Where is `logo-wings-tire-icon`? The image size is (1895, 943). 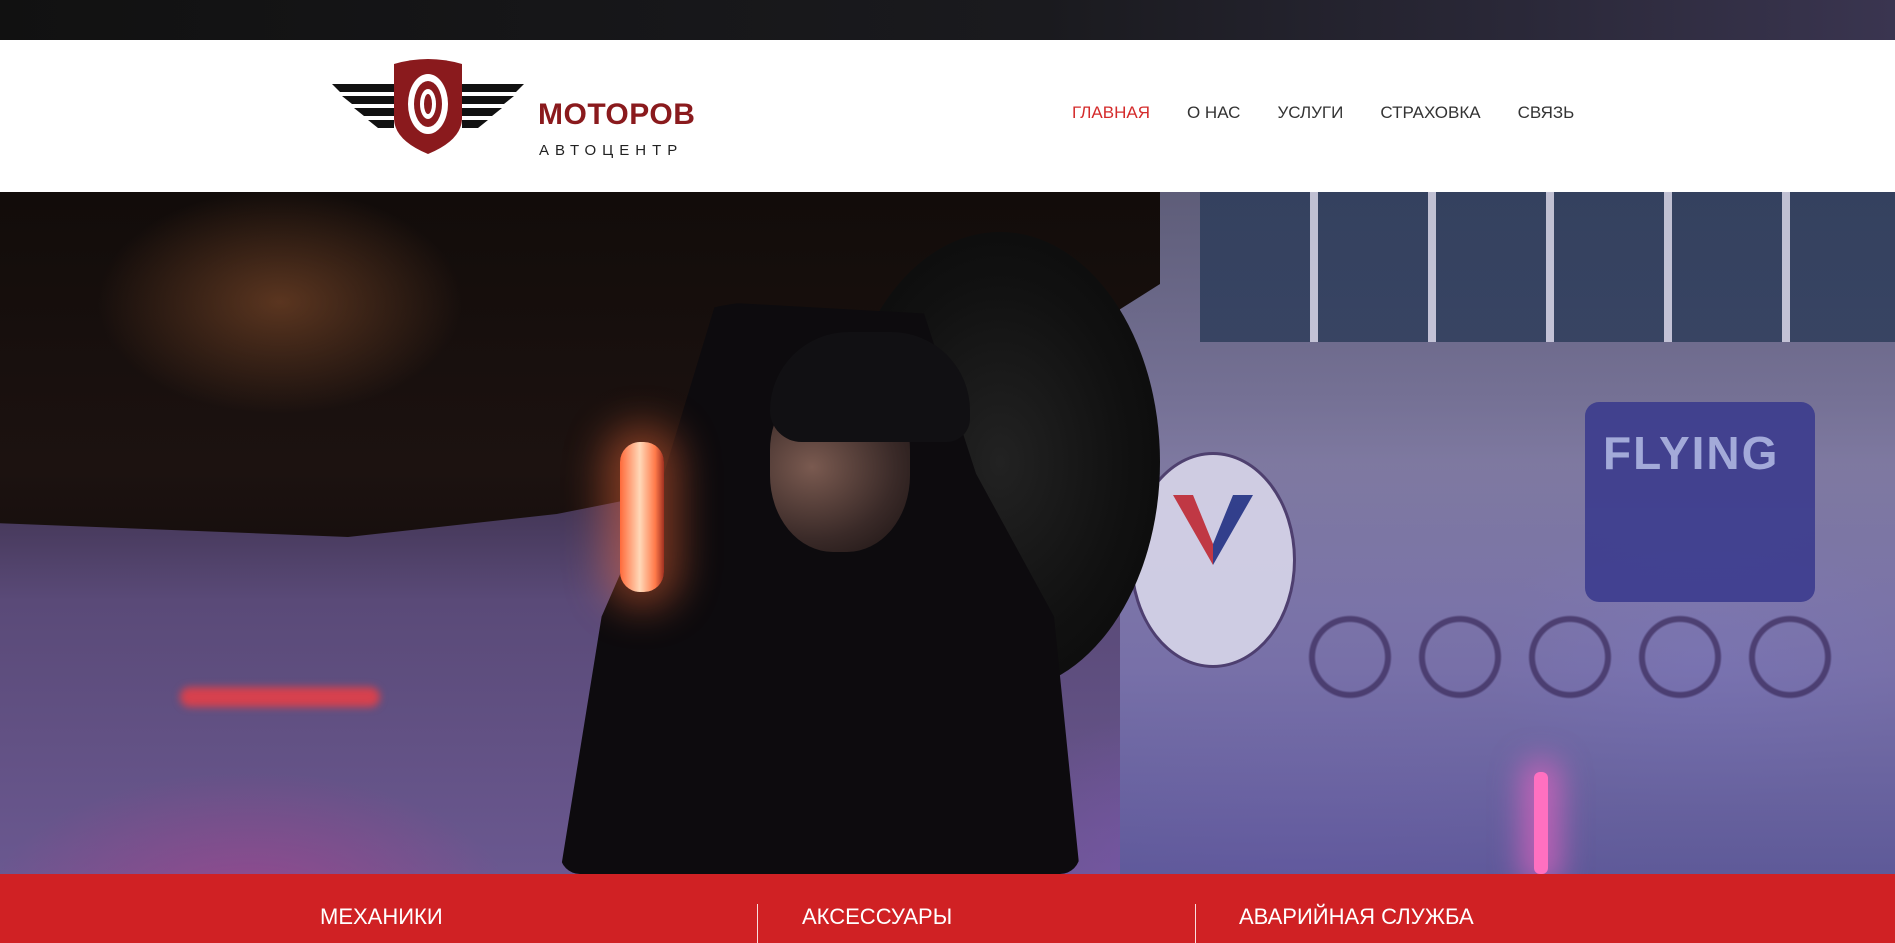
logo-wings-tire-icon is located at coordinates (428, 106).